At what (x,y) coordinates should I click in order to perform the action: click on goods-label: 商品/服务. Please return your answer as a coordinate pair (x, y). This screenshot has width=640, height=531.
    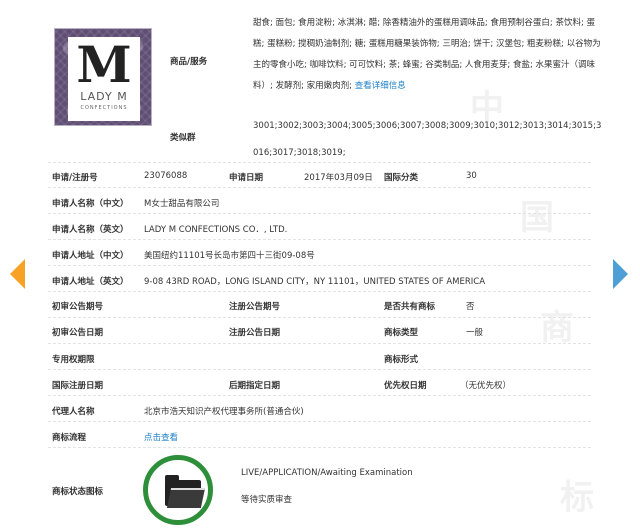
    Looking at the image, I should click on (189, 62).